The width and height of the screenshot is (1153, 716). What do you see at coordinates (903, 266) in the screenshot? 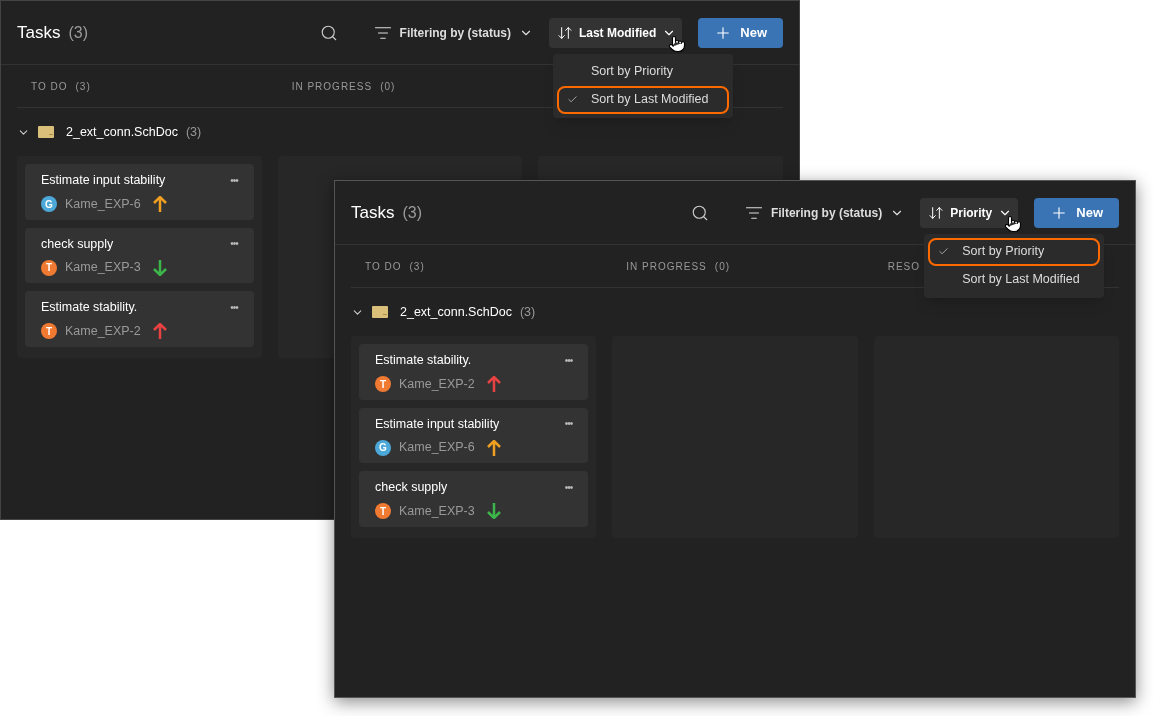
I see `column-header: RESO` at bounding box center [903, 266].